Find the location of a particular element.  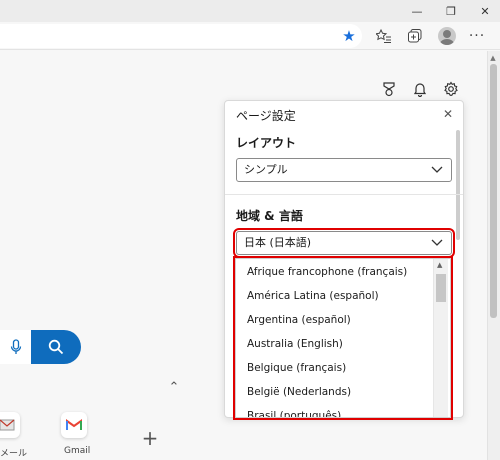

region-option: Brasil (português) is located at coordinates (294, 413).